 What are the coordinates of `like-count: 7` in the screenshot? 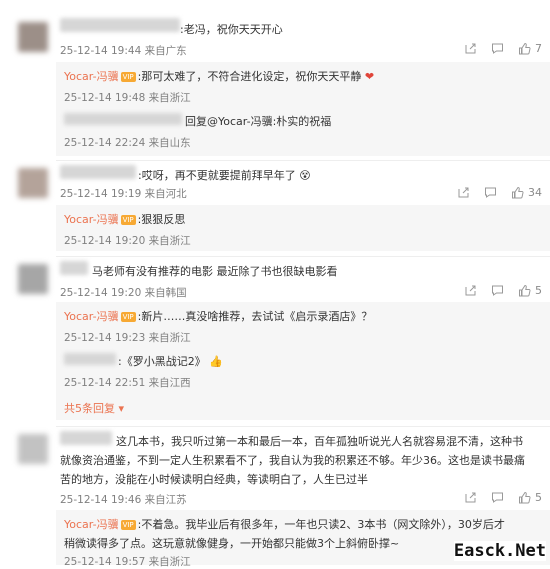 It's located at (538, 48).